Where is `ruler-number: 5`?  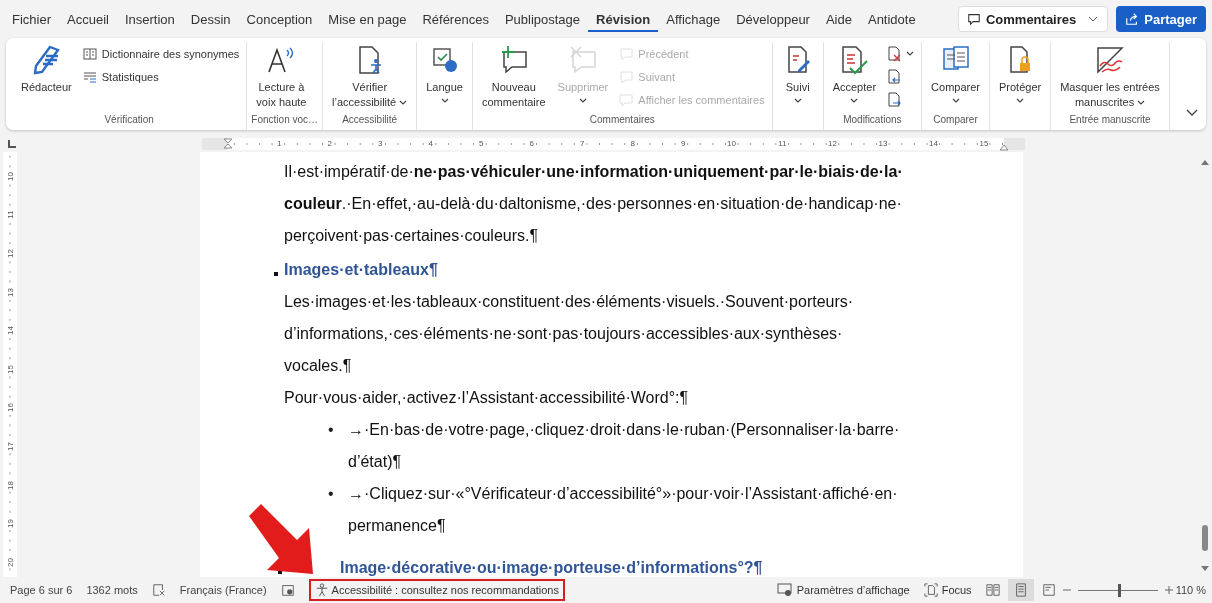 ruler-number: 5 is located at coordinates (481, 144).